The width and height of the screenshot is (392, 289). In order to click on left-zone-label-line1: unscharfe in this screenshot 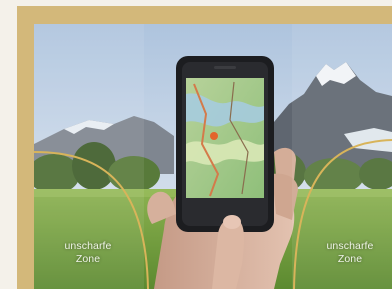, I will do `click(88, 246)`.